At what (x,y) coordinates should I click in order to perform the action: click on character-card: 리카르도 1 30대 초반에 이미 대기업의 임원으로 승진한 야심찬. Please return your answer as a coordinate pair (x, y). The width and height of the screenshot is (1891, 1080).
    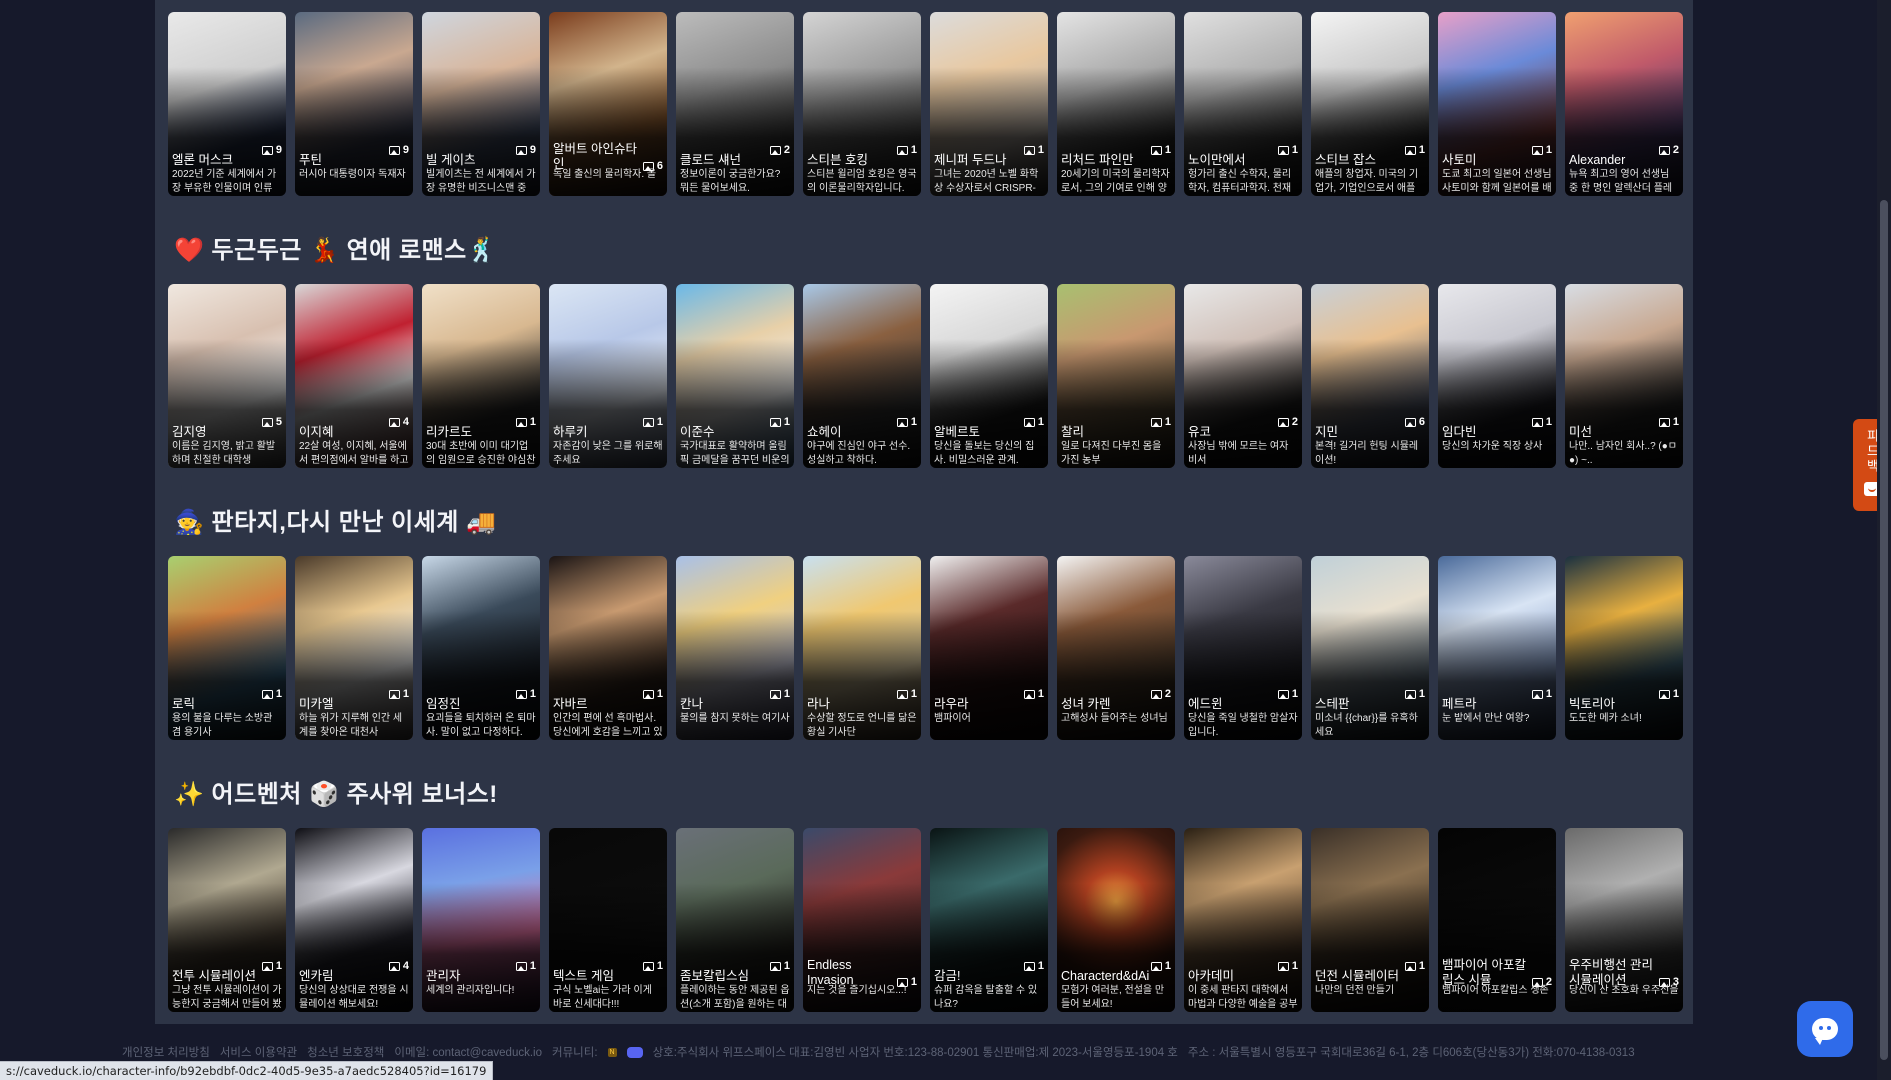
    Looking at the image, I should click on (481, 376).